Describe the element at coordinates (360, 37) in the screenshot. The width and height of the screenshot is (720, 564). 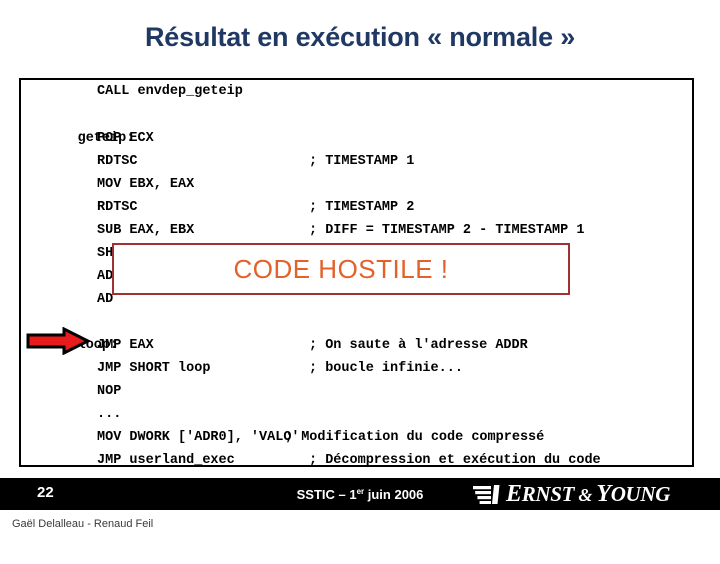
I see `page-title: Résultat en exécution « normale »` at that location.